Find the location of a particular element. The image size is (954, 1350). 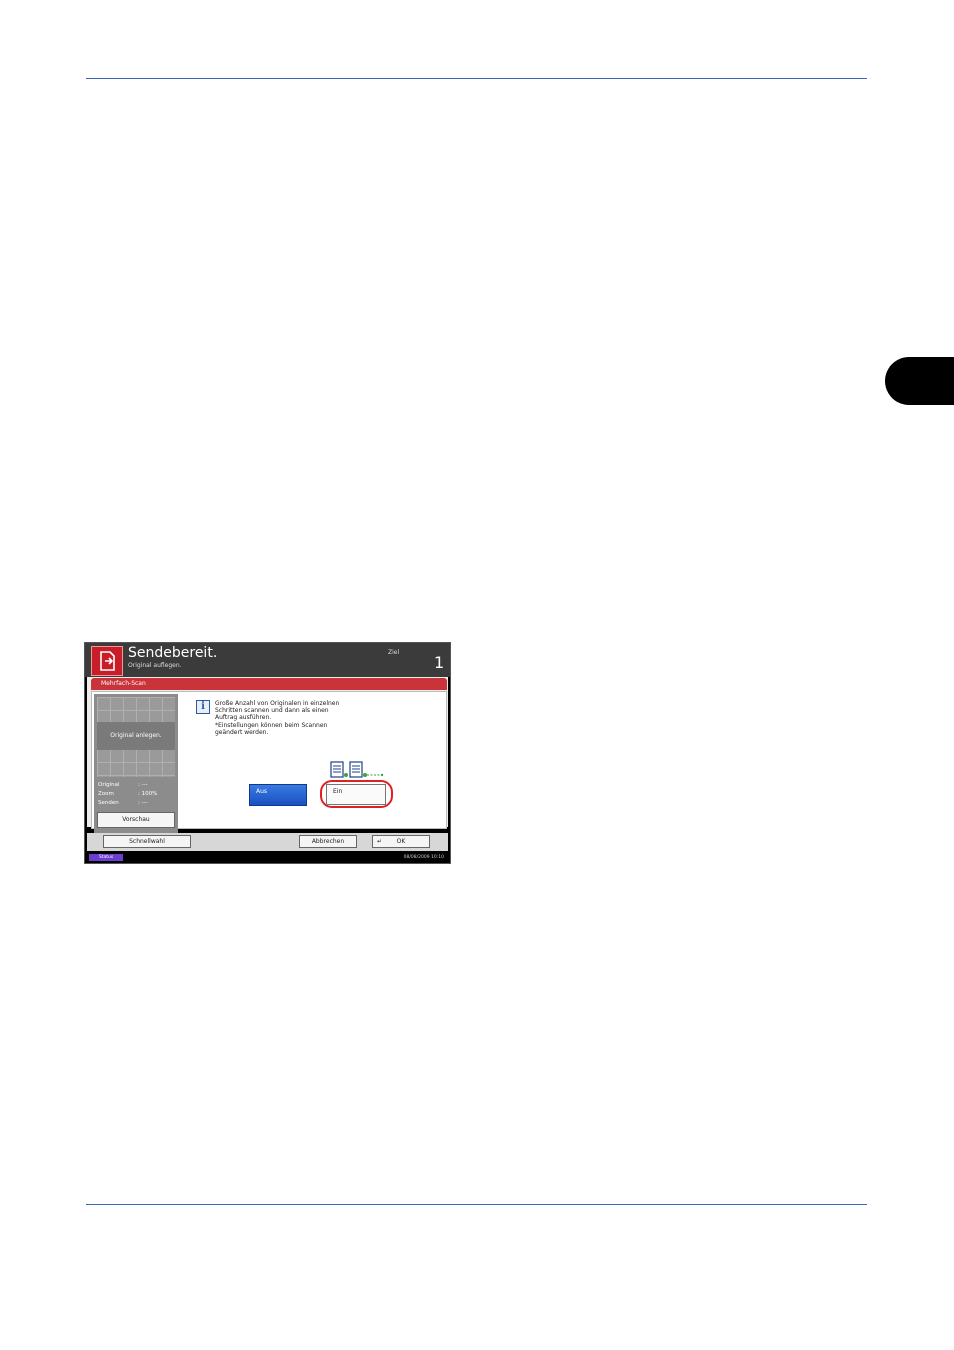

off-option-button: Aus is located at coordinates (278, 795).